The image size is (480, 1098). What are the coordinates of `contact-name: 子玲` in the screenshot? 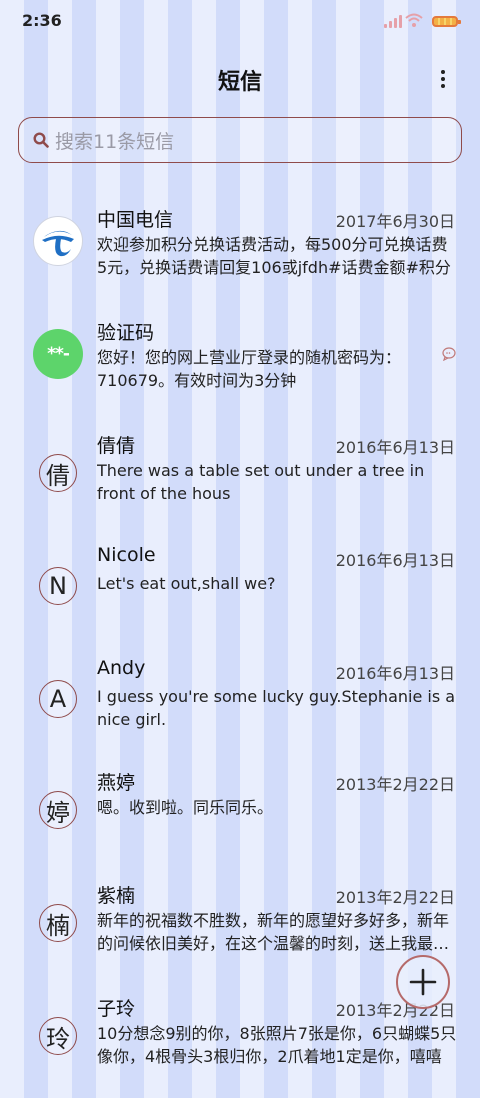 It's located at (116, 1009).